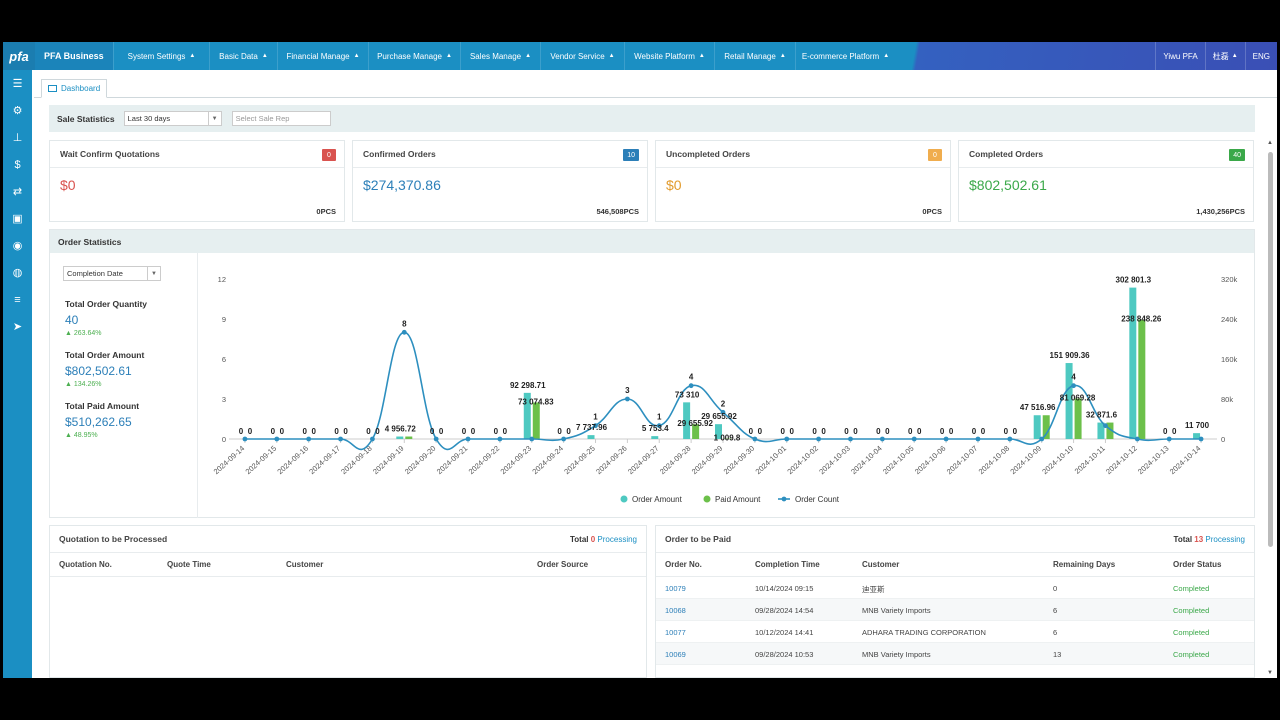  I want to click on order-paid-total: Total 13 Processing, so click(1209, 539).